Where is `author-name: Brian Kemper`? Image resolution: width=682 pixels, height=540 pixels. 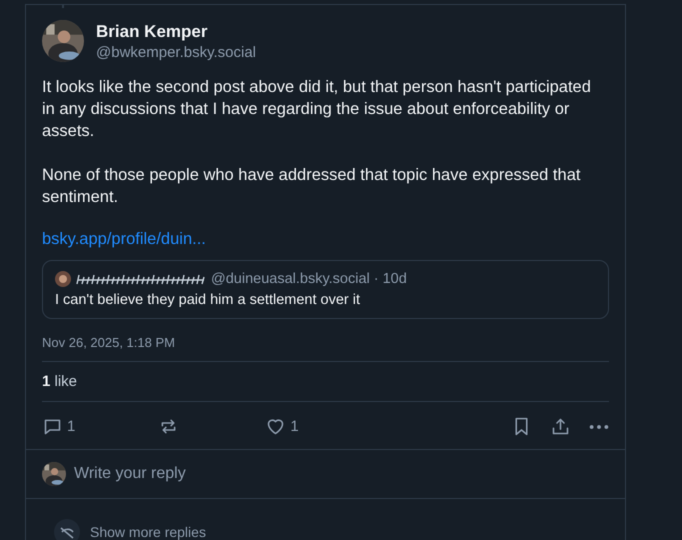
author-name: Brian Kemper is located at coordinates (176, 32).